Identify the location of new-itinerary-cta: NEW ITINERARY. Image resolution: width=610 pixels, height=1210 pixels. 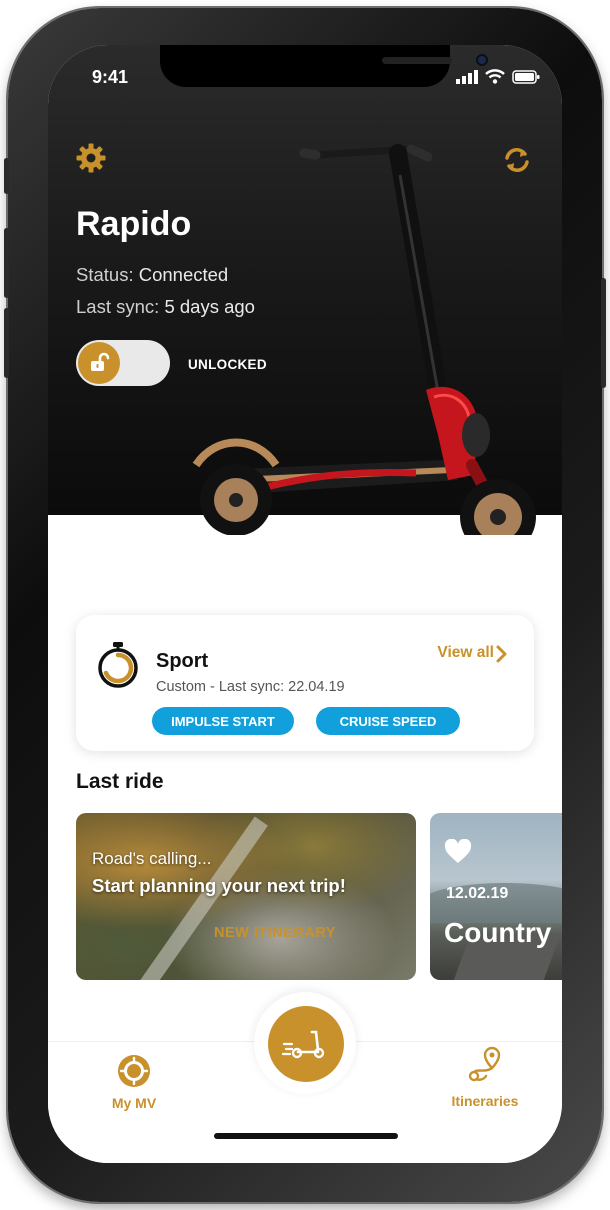
(275, 933).